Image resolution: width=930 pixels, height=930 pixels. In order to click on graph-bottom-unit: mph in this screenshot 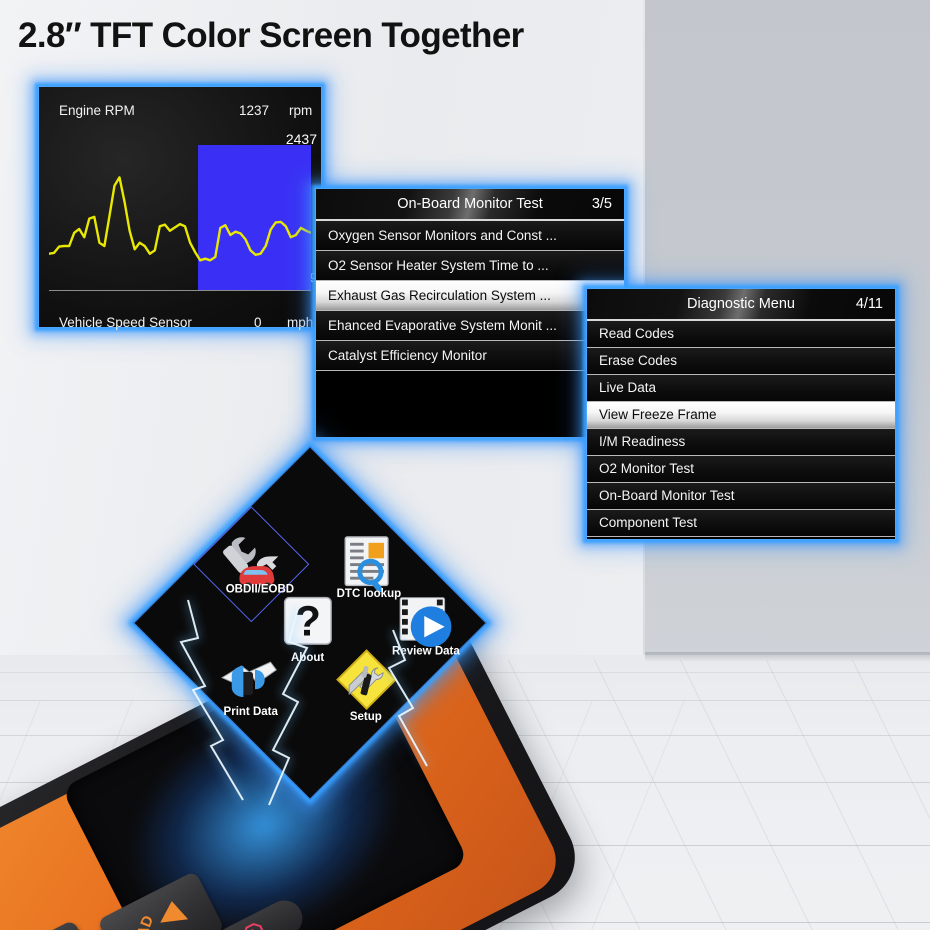, I will do `click(300, 322)`.